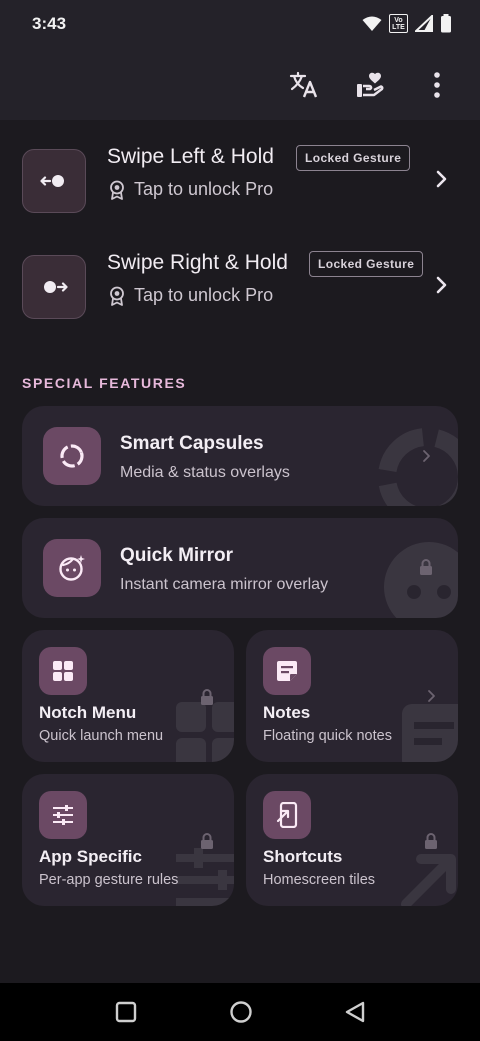 The height and width of the screenshot is (1041, 480). I want to click on donate-icon, so click(370, 84).